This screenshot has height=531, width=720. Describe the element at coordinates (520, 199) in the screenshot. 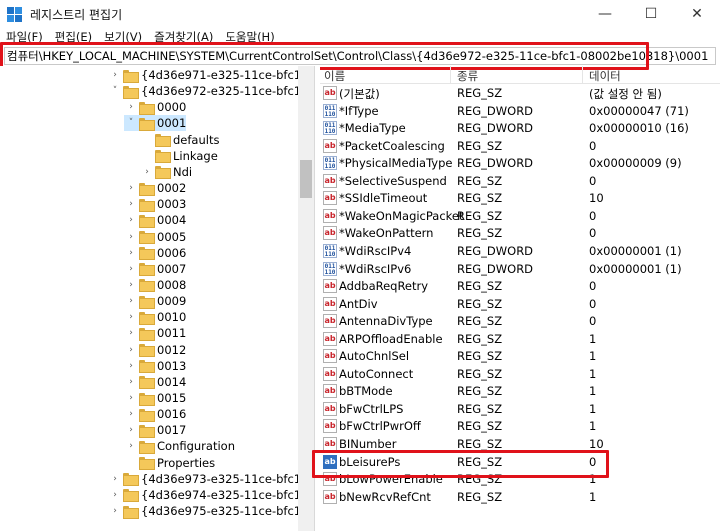

I see `value-row: ab *SSIdleTimeout REG_SZ 10` at that location.